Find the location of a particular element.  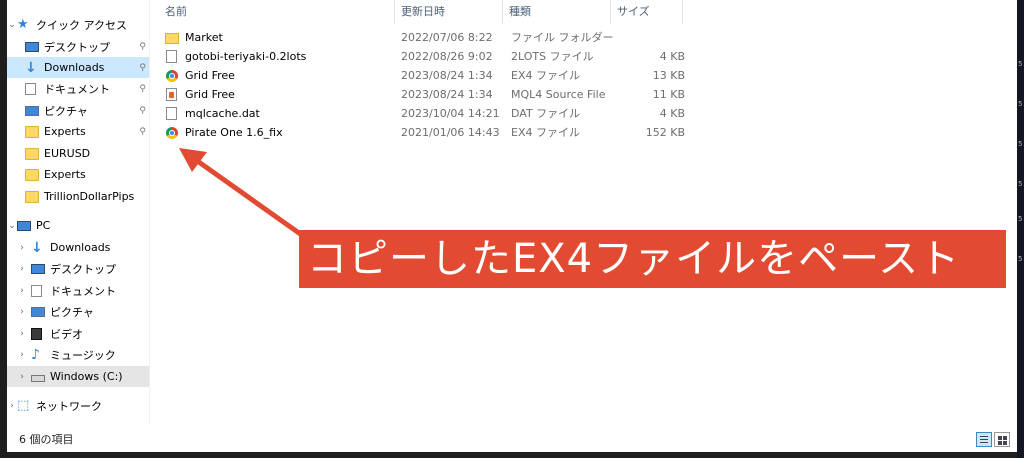

file-type: DAT ファイル is located at coordinates (546, 113).